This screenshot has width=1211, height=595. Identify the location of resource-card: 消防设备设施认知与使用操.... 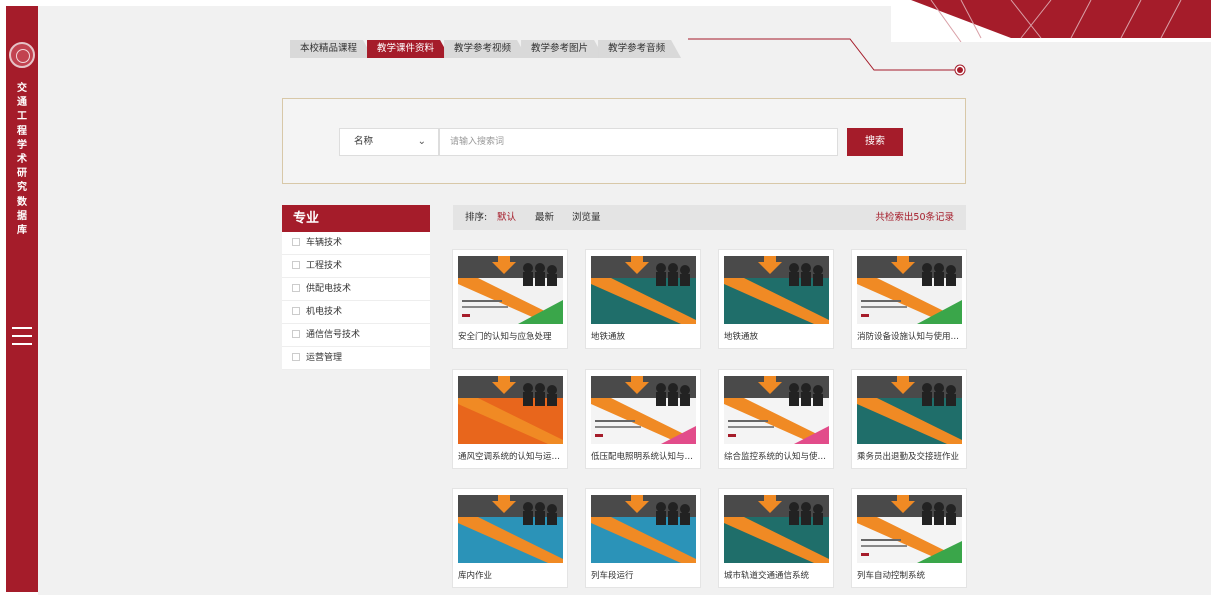
(909, 299).